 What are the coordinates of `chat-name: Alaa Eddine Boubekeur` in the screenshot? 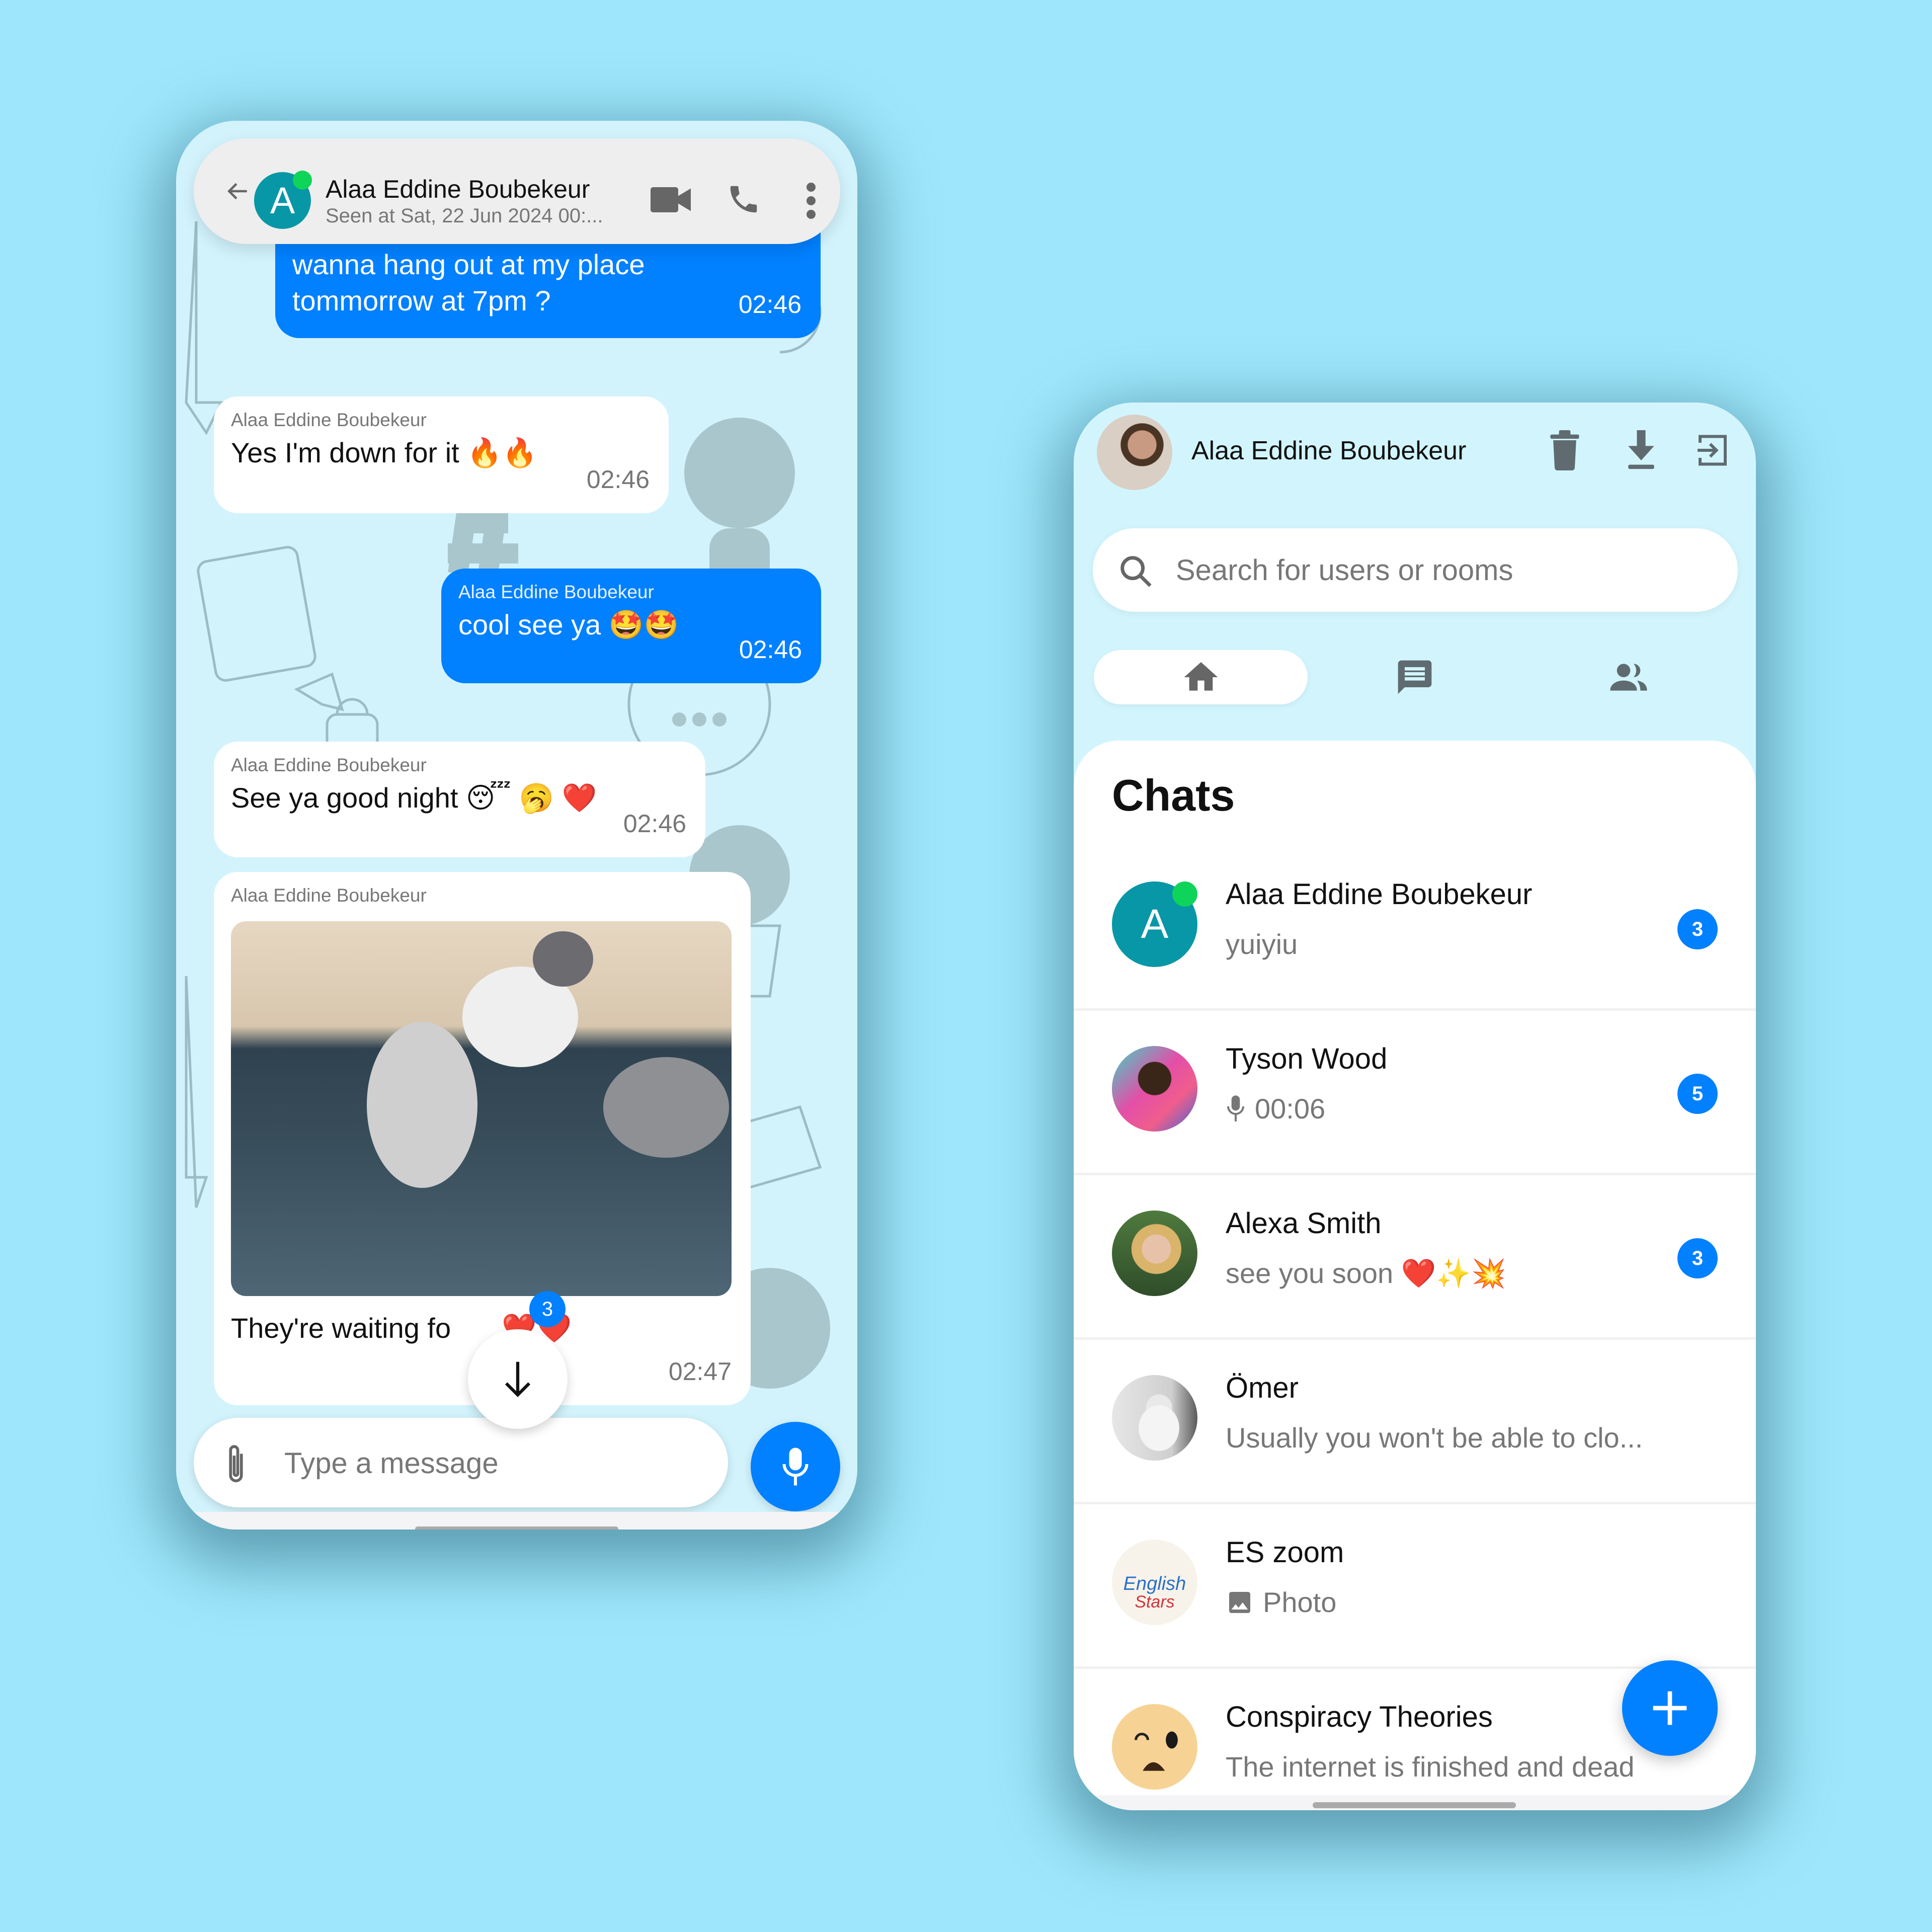 It's located at (1380, 895).